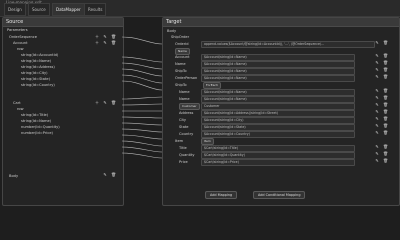 This screenshot has width=400, height=240. What do you see at coordinates (183, 148) in the screenshot?
I see `target-row-title: Title` at bounding box center [183, 148].